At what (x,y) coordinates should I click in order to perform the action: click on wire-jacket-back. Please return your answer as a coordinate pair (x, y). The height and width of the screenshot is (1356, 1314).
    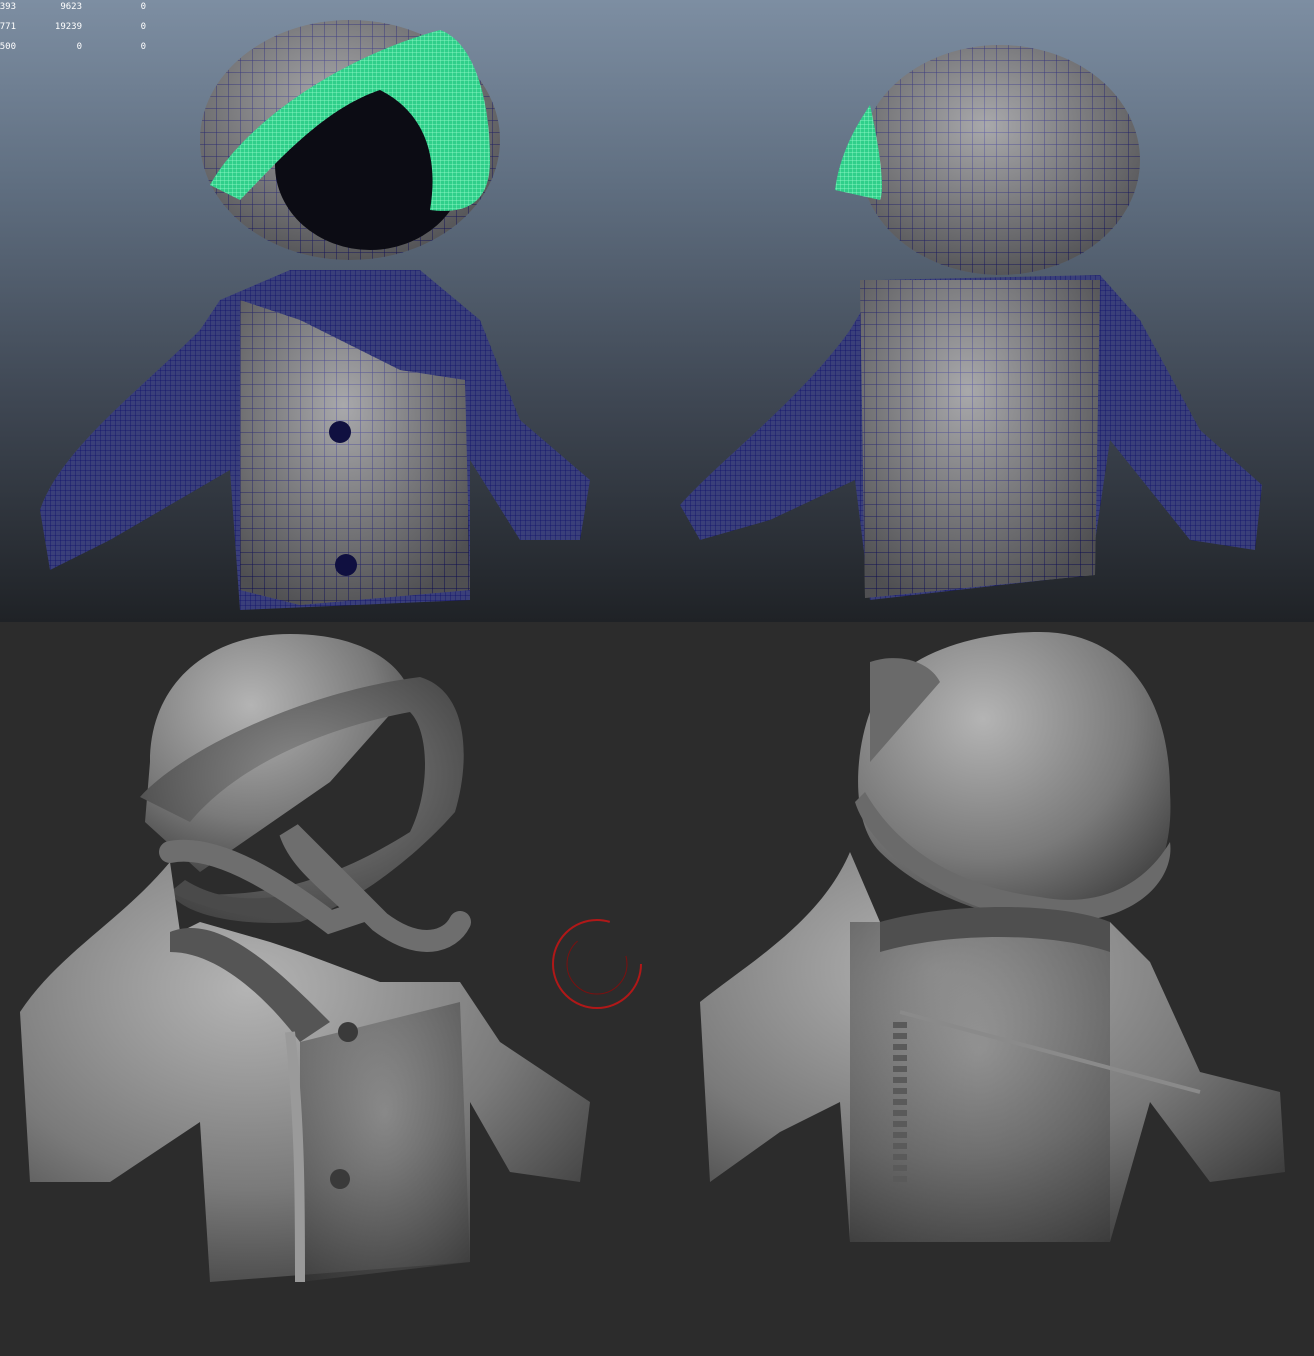
    Looking at the image, I should click on (971, 437).